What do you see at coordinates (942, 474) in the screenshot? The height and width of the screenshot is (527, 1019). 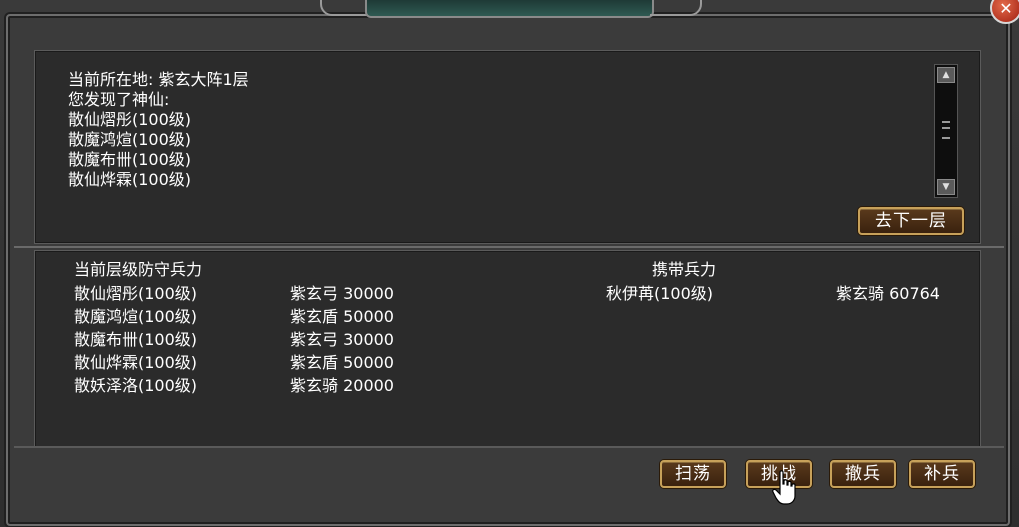 I see `replenish-button: 补兵` at bounding box center [942, 474].